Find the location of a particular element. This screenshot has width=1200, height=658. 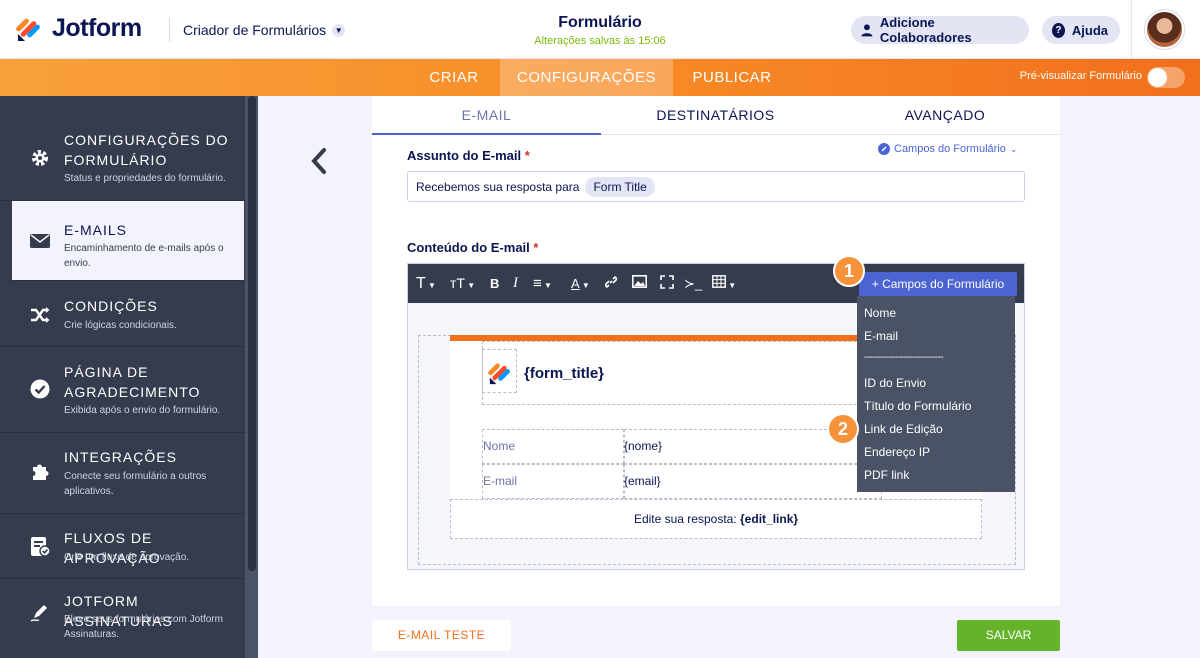

row-email-label: E-mail is located at coordinates (500, 481).